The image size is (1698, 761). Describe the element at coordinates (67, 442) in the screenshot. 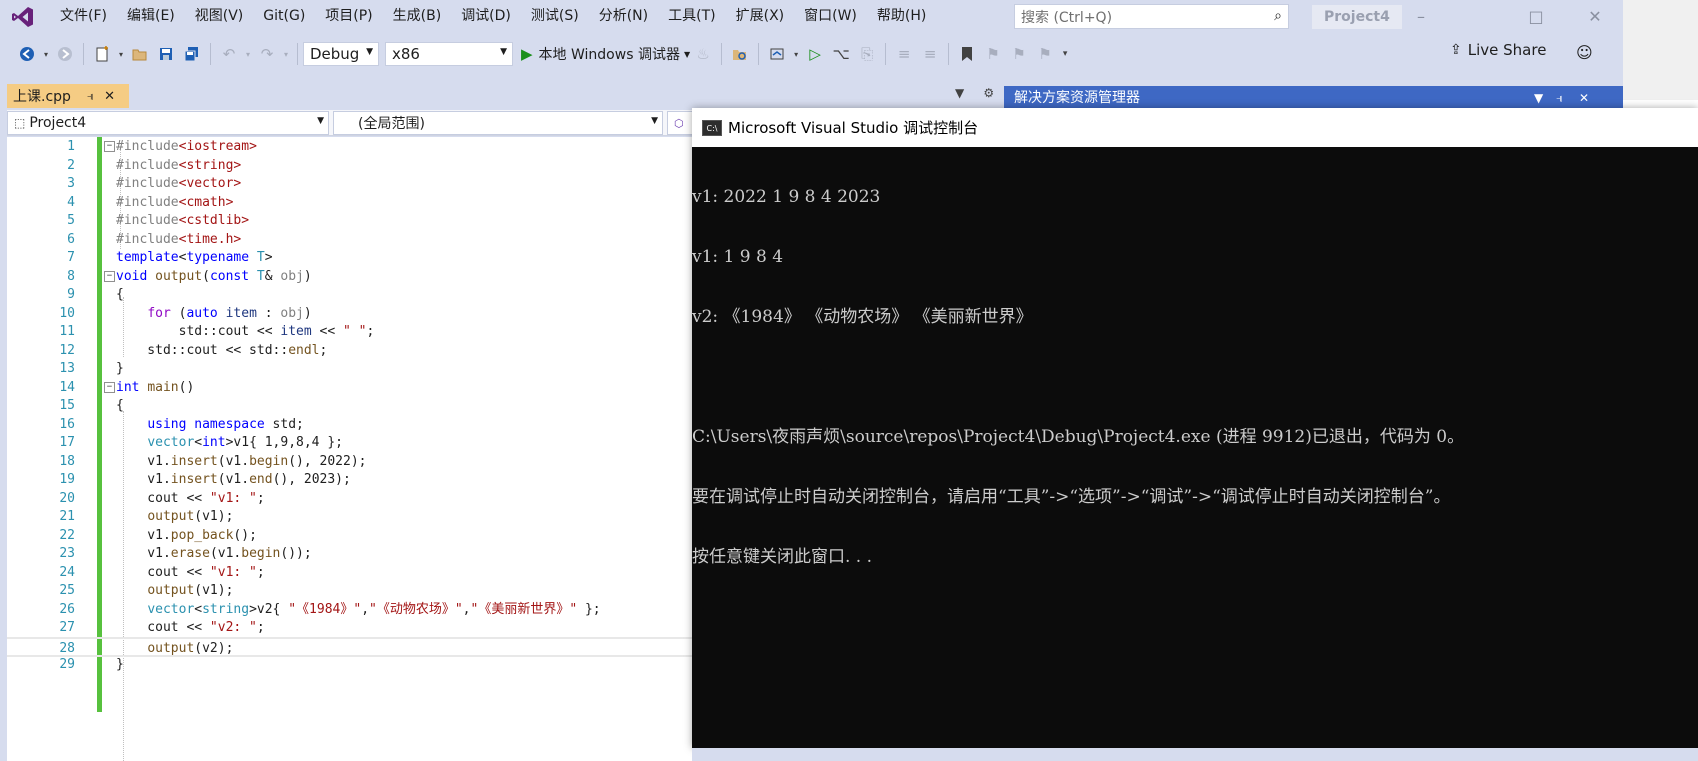

I see `line-number: 17` at that location.